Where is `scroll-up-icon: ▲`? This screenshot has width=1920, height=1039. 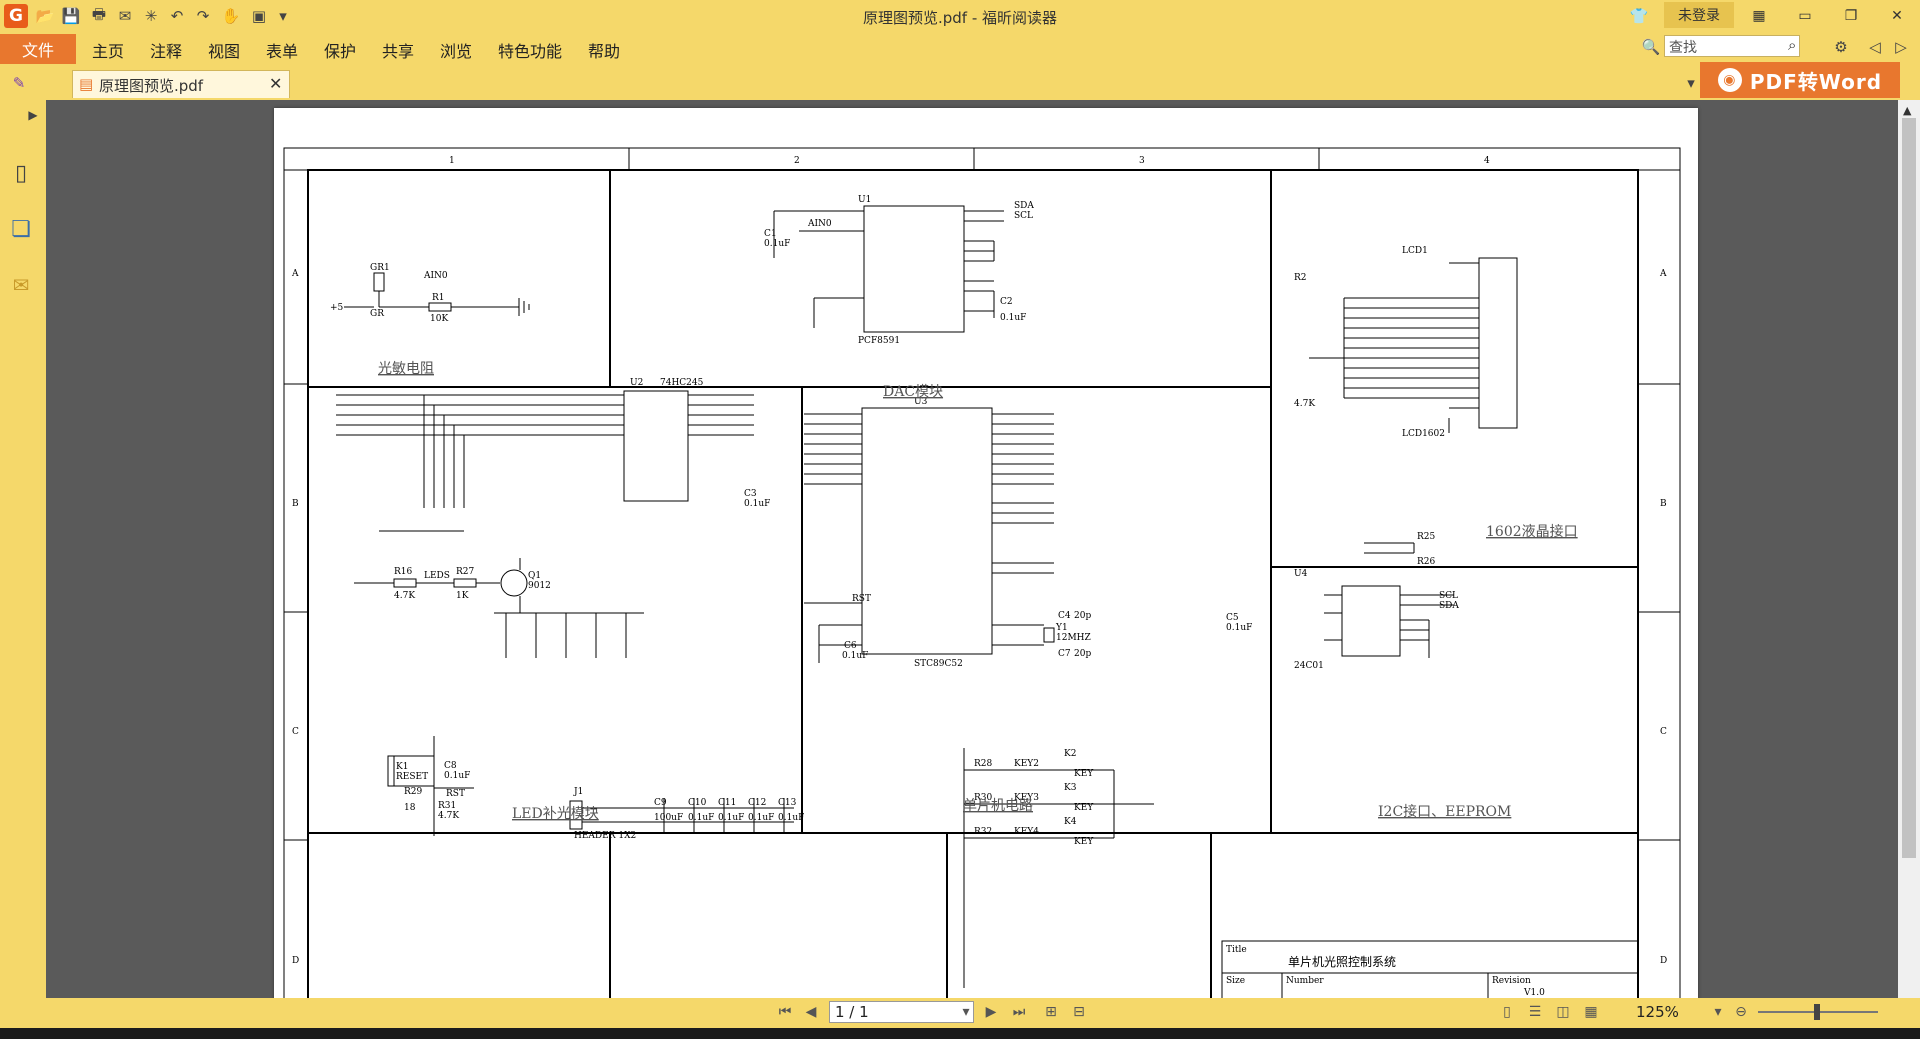 scroll-up-icon: ▲ is located at coordinates (1907, 110).